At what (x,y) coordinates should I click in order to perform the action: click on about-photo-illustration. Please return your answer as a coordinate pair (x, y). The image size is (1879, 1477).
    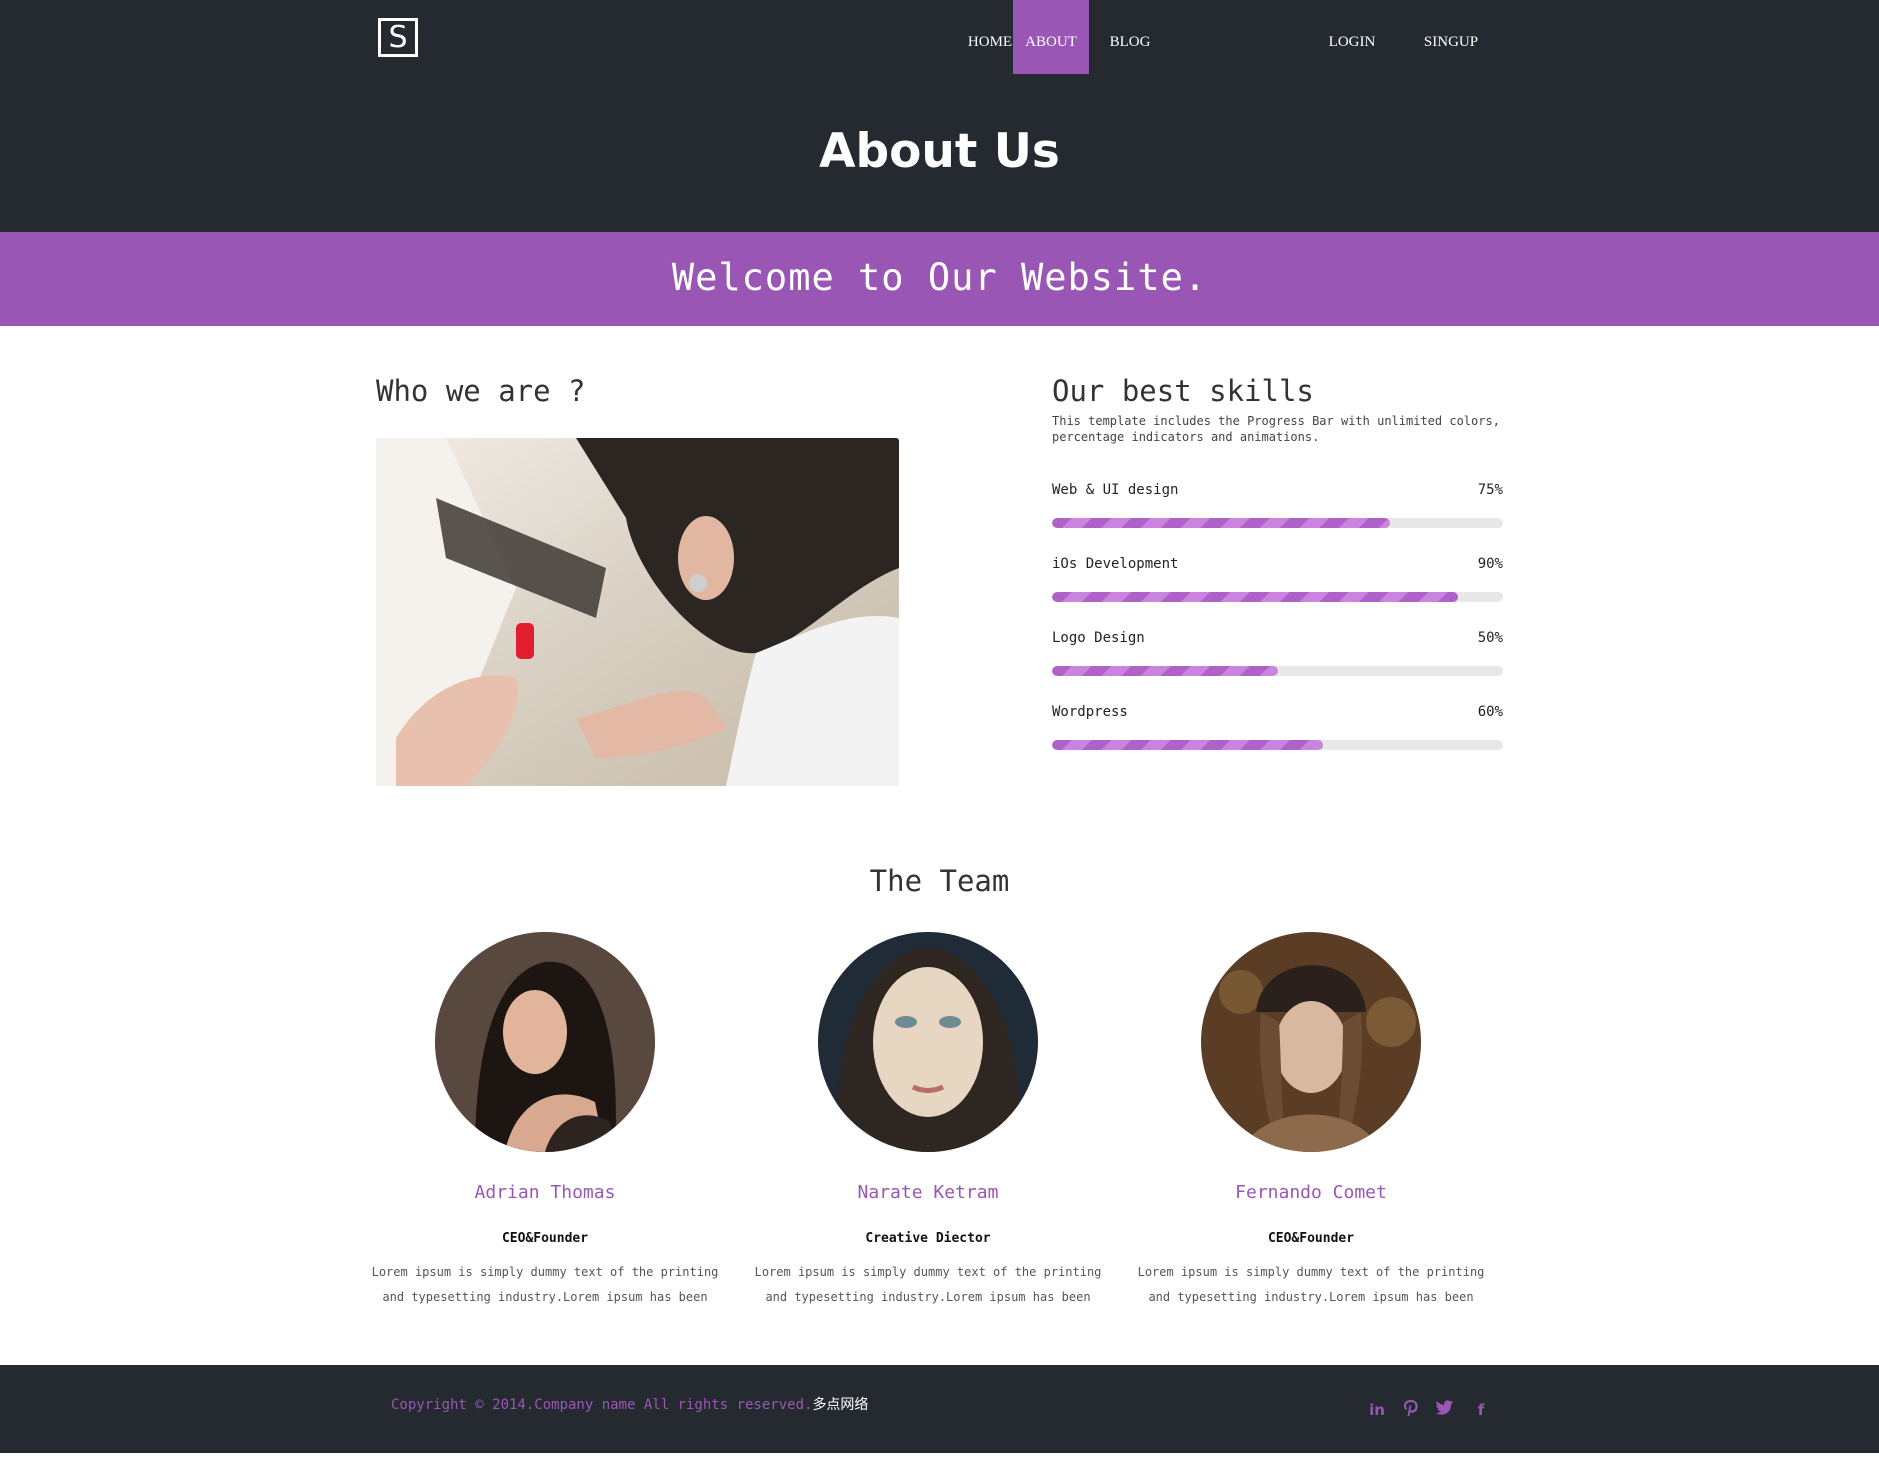
    Looking at the image, I should click on (637, 612).